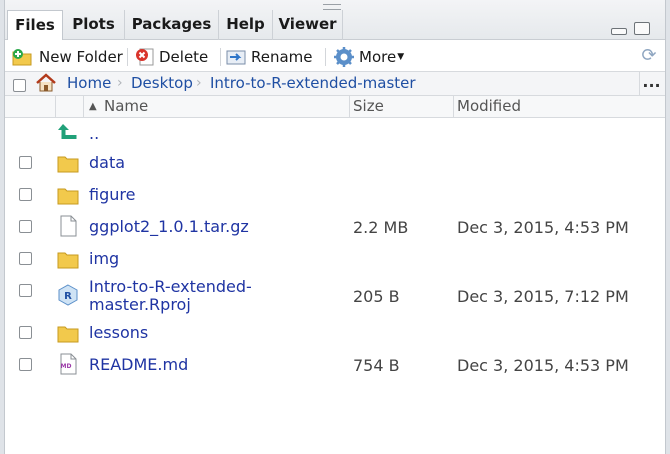 This screenshot has width=670, height=454. Describe the element at coordinates (344, 57) in the screenshot. I see `gear-icon` at that location.